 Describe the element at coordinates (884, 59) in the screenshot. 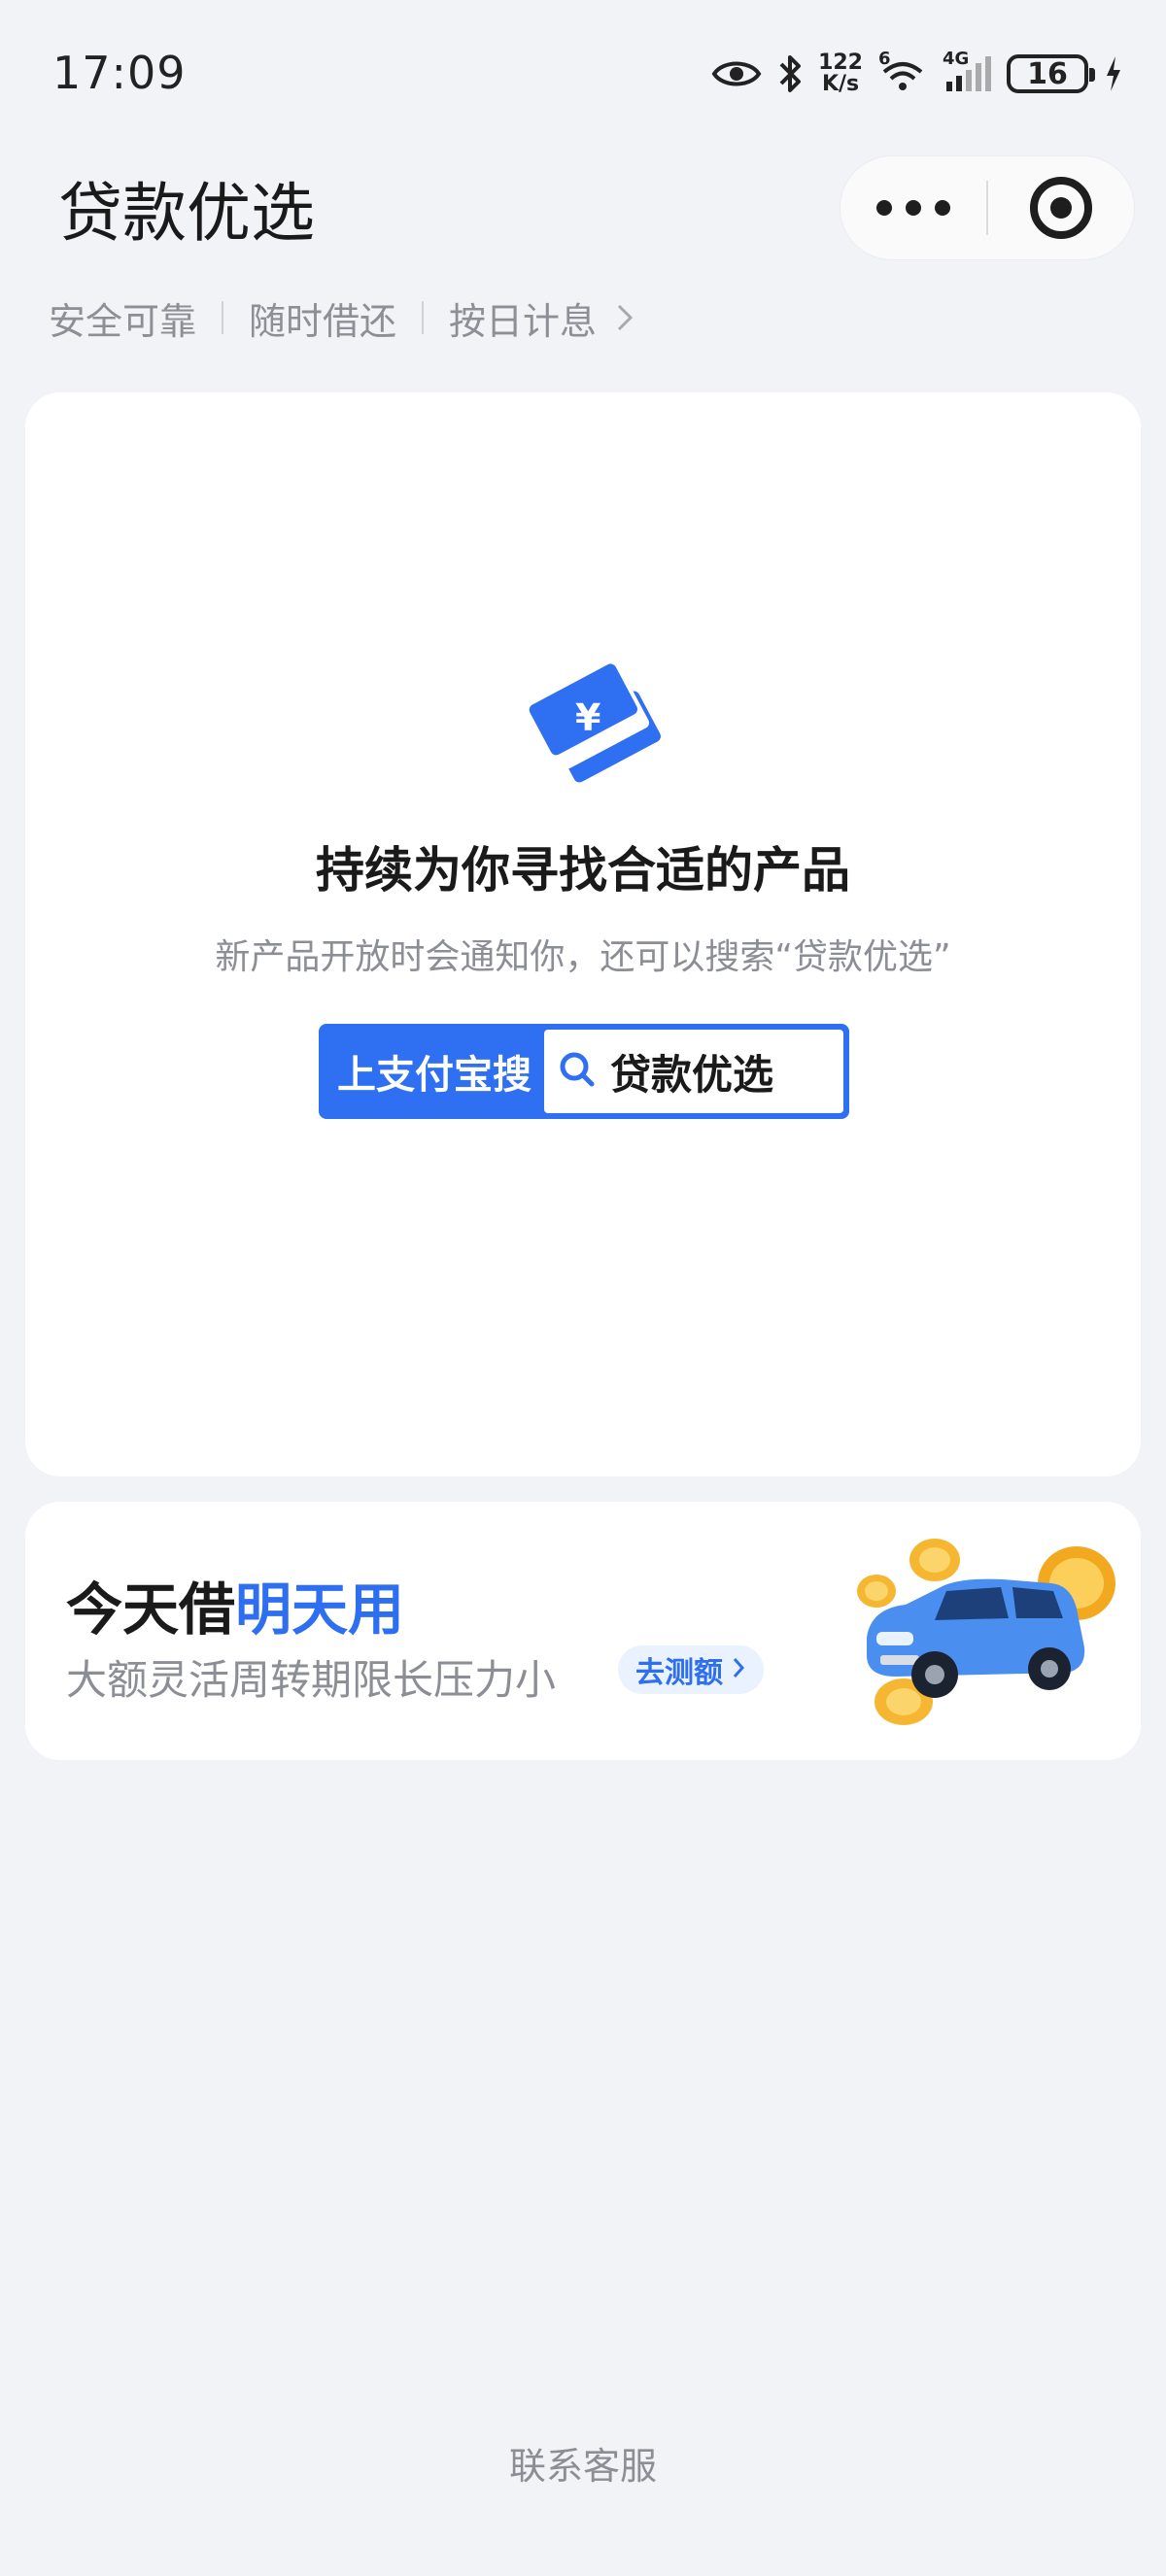

I see `wifi-label: 6` at that location.